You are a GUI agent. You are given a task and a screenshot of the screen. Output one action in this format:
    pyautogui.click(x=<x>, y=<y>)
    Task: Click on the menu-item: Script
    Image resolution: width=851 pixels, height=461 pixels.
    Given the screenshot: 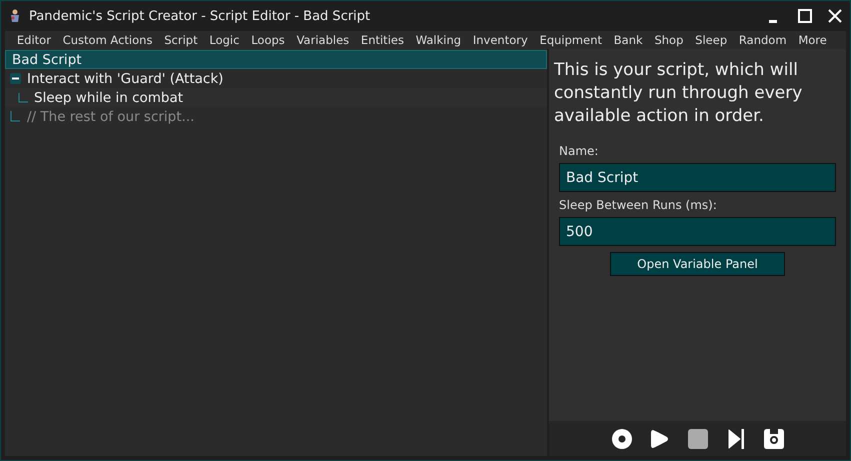 What is the action you would take?
    pyautogui.click(x=181, y=40)
    